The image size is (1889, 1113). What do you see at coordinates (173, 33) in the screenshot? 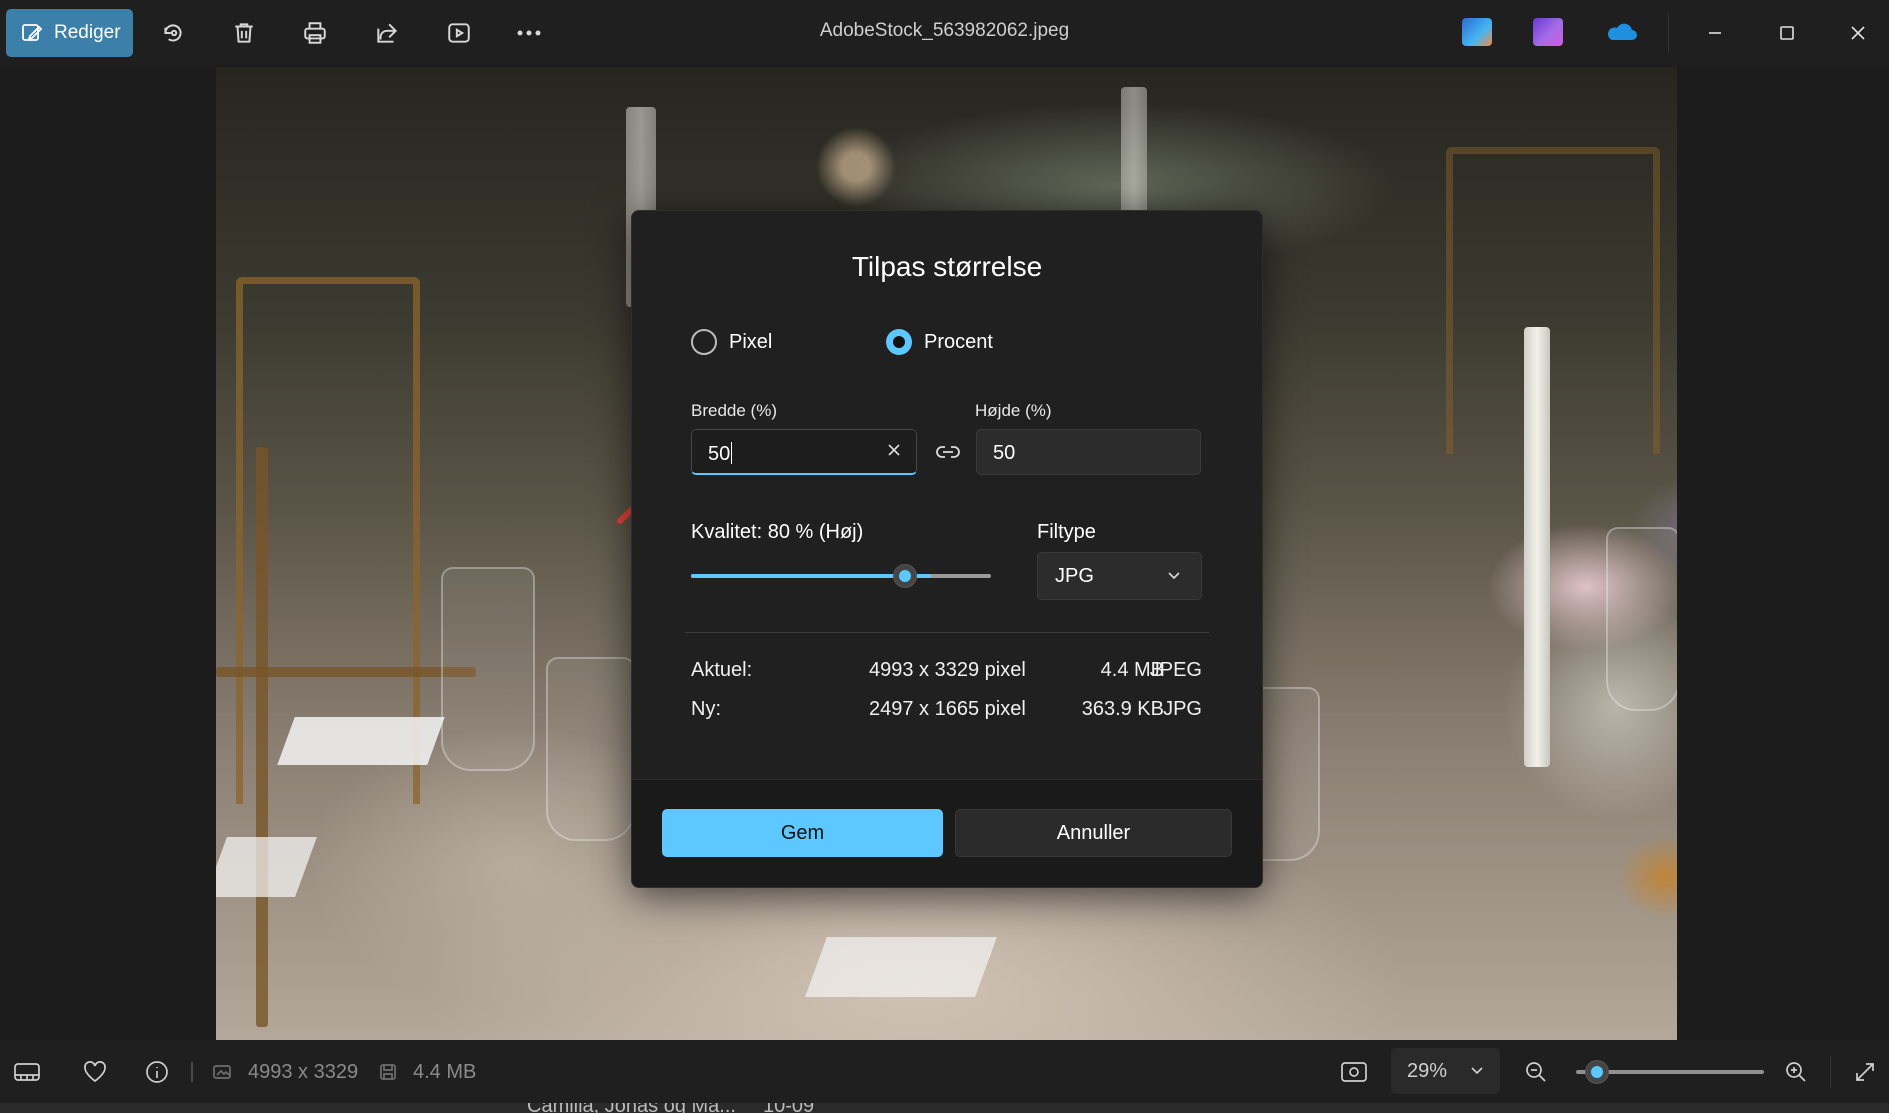
I see `rotate-icon` at bounding box center [173, 33].